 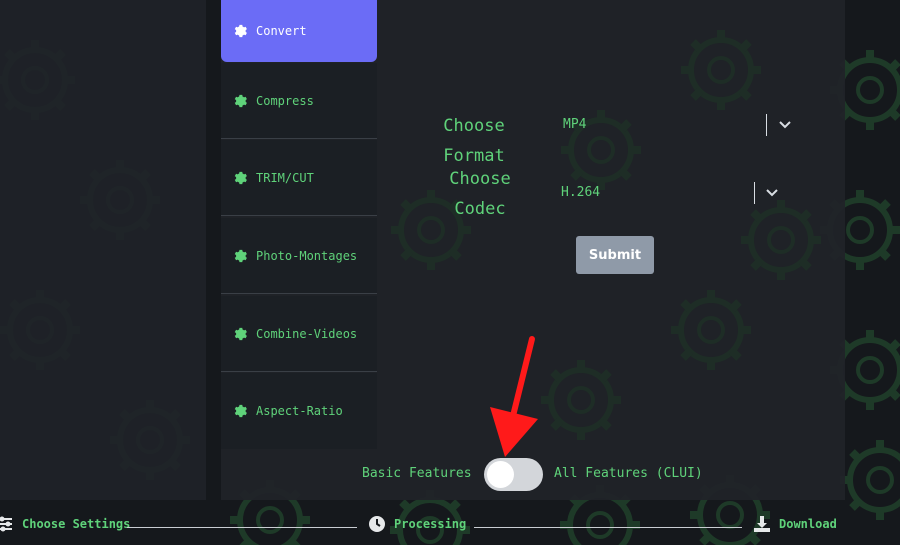 I want to click on sidebar-item-label: TRIM/CUT, so click(x=285, y=177).